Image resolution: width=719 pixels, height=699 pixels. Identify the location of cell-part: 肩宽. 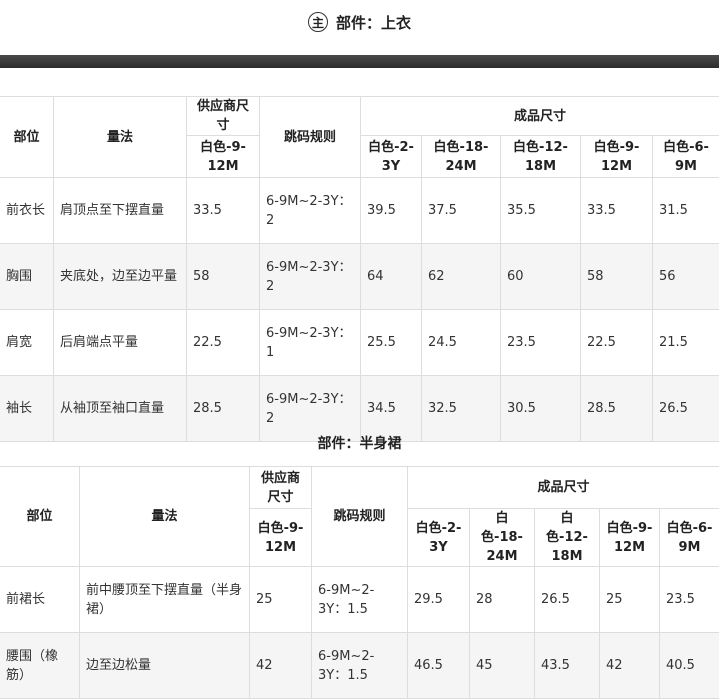
(27, 343).